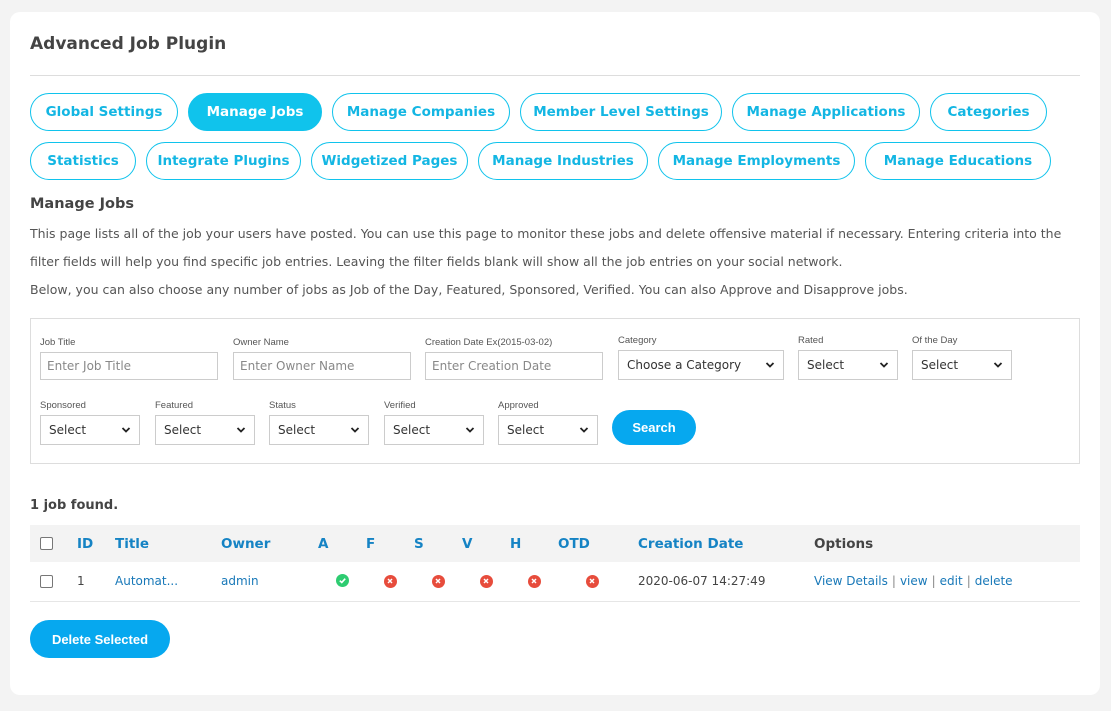 This screenshot has height=711, width=1111. Describe the element at coordinates (174, 405) in the screenshot. I see `featured-label: Featured` at that location.